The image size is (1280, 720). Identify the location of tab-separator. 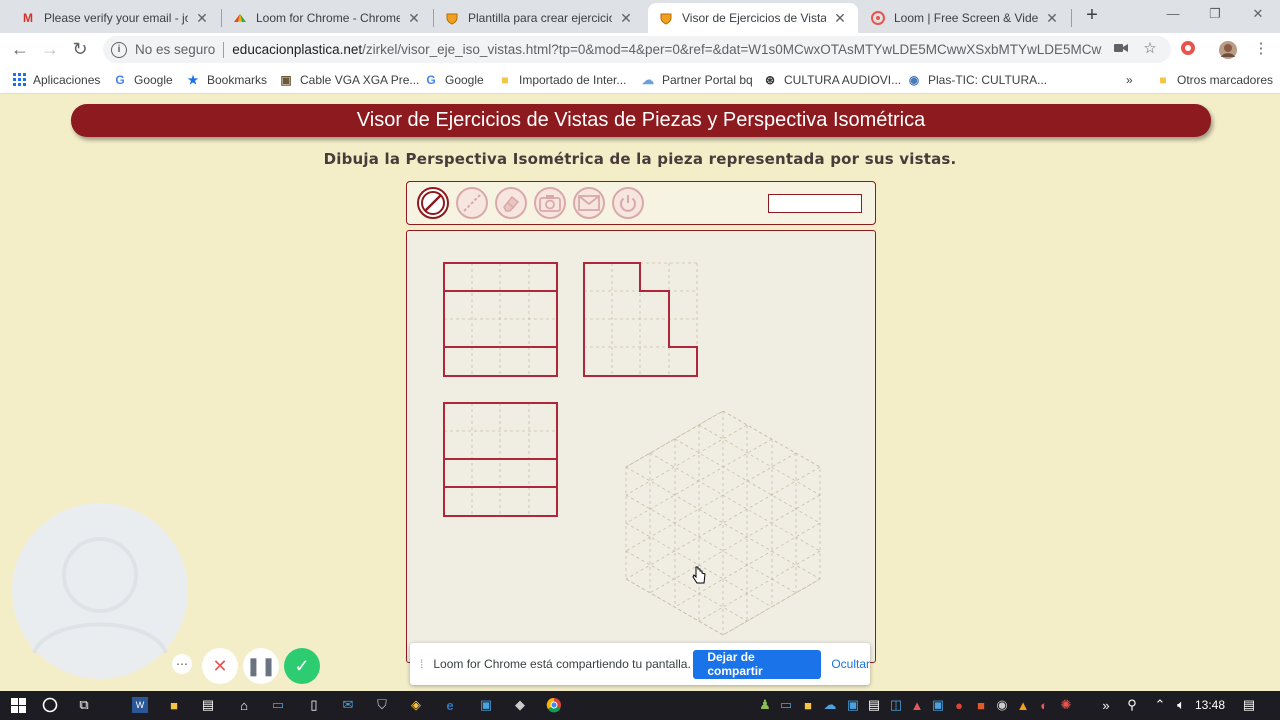
(1071, 18).